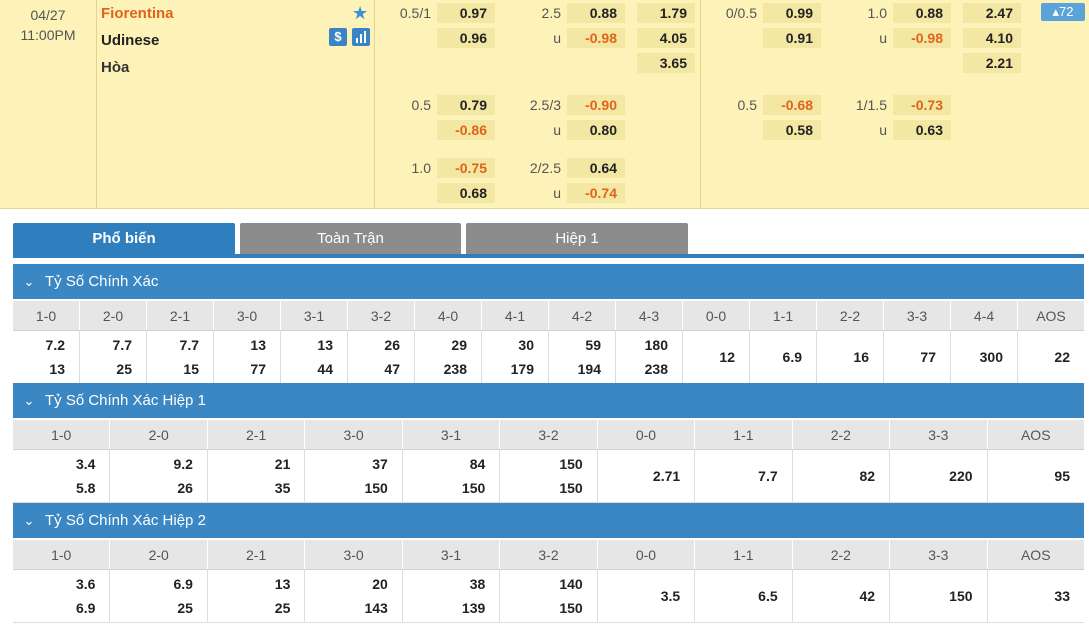 This screenshot has width=1089, height=626. What do you see at coordinates (55, 345) in the screenshot?
I see `odds-value: 7.2` at bounding box center [55, 345].